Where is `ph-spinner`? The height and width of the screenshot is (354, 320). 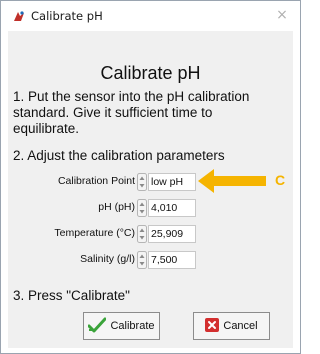 ph-spinner is located at coordinates (142, 208).